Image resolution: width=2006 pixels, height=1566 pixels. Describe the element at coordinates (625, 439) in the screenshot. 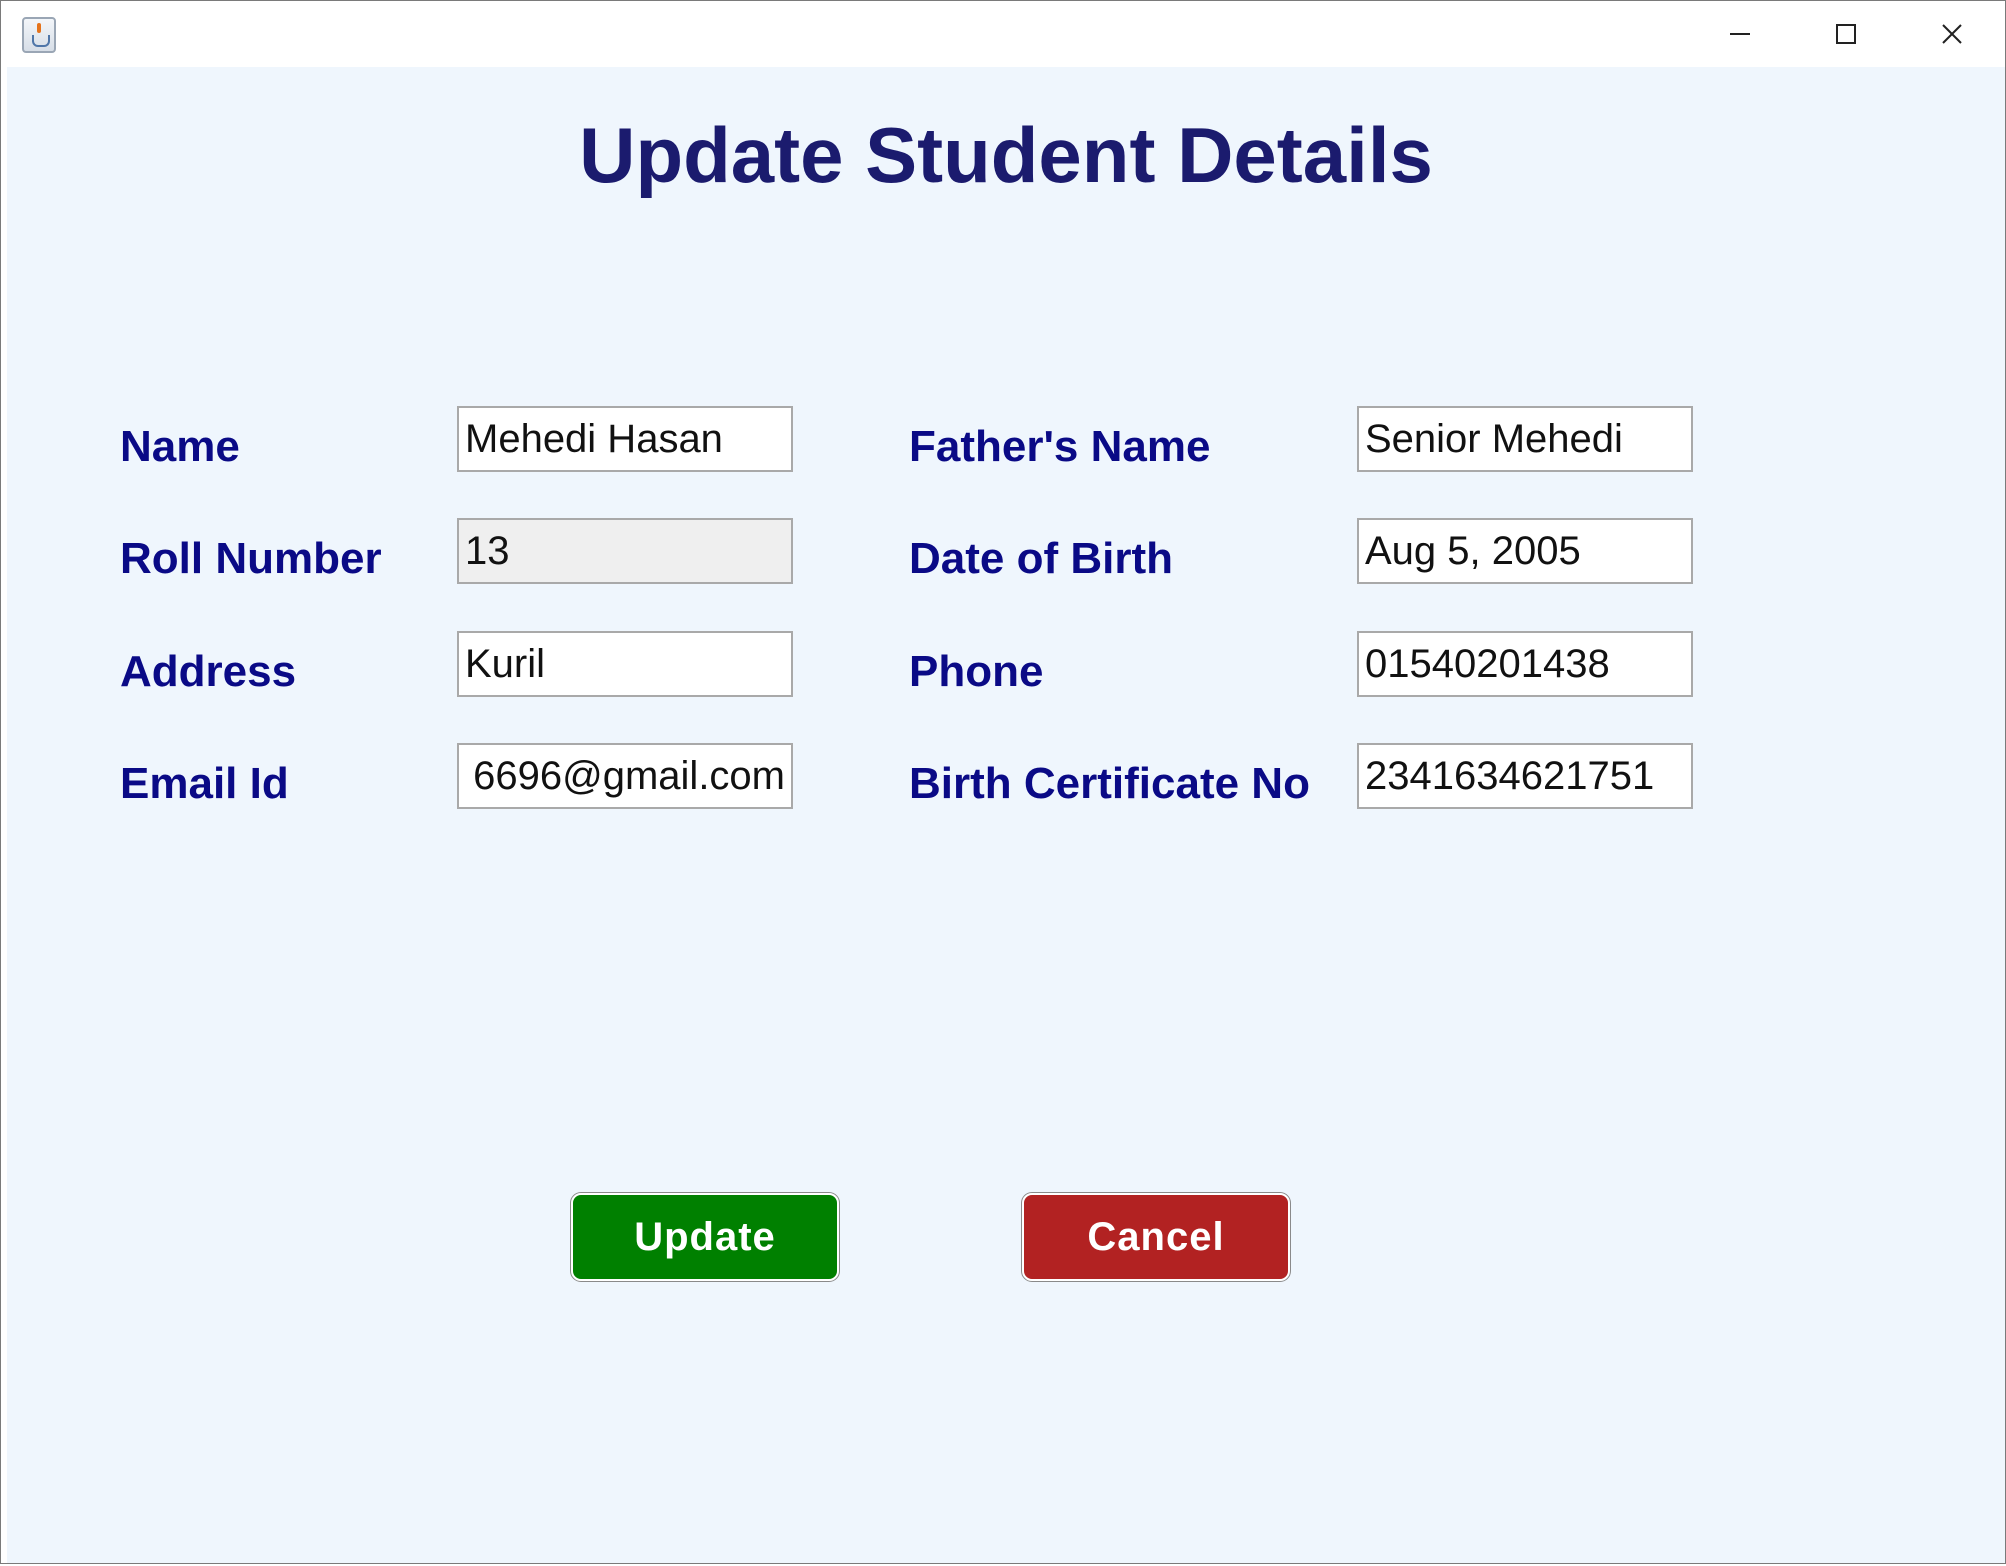

I see `name-field` at that location.